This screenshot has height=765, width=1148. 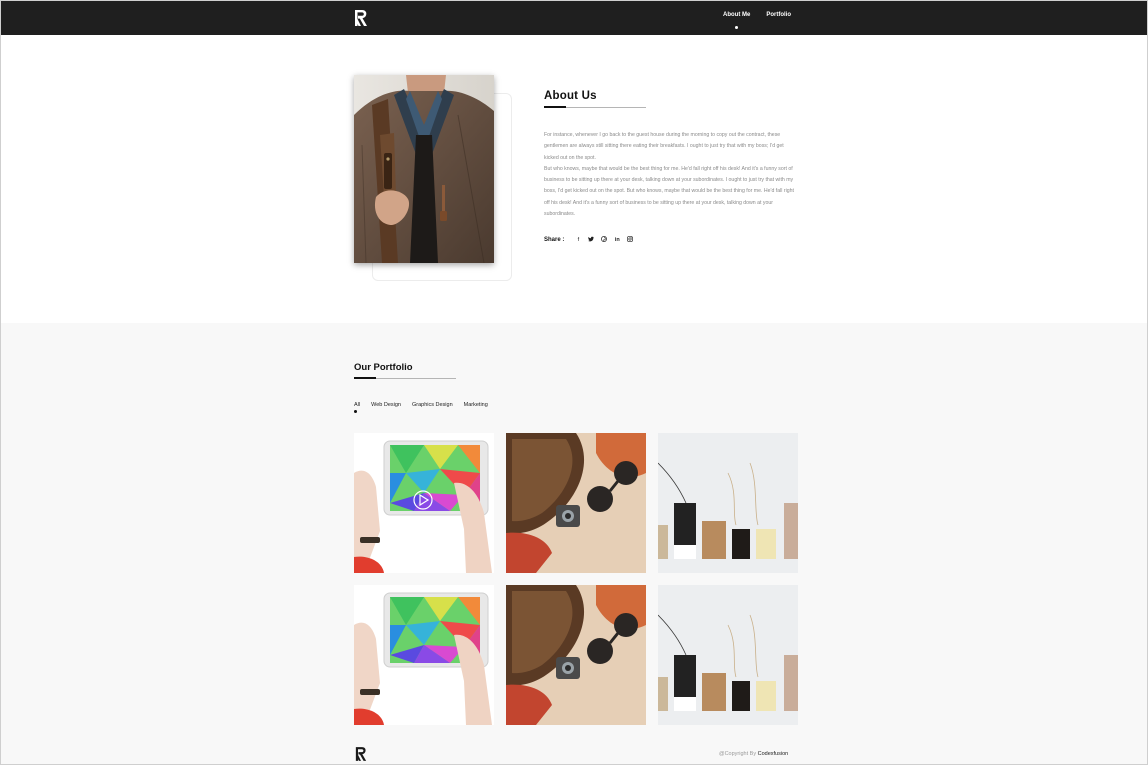 I want to click on copyright-brand-link: Codexfusion, so click(x=773, y=754).